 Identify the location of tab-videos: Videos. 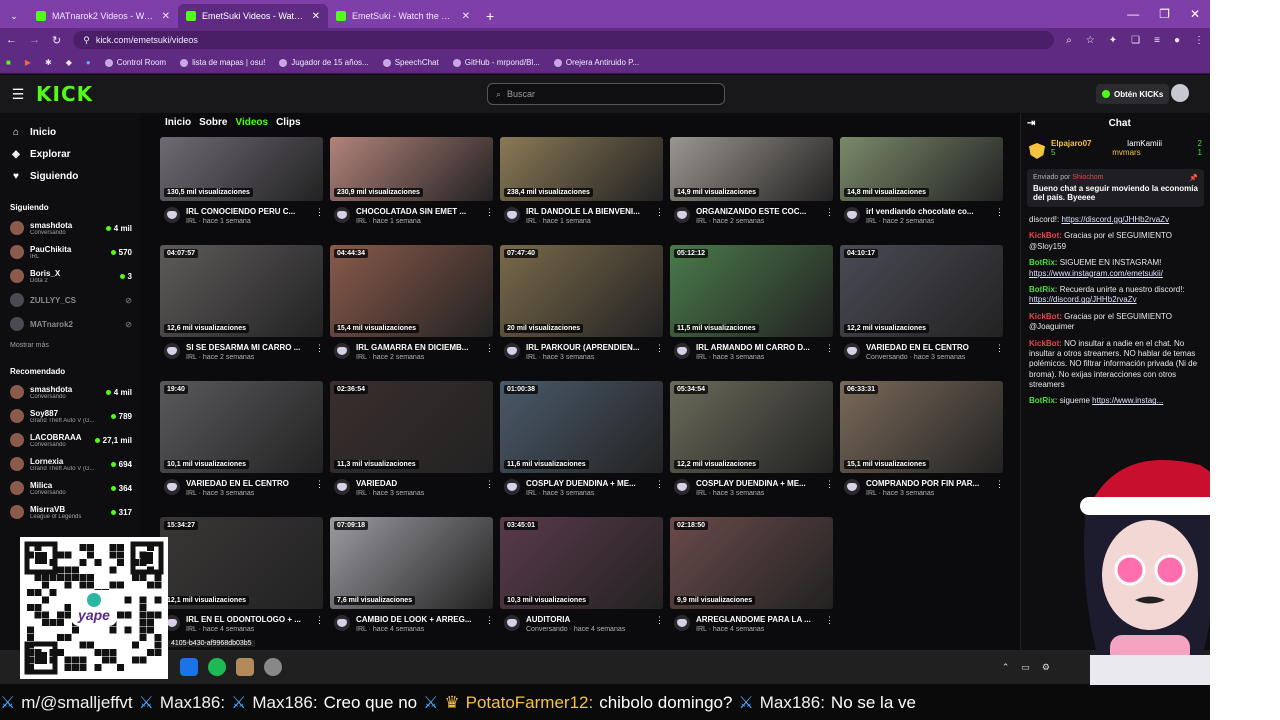
(251, 122).